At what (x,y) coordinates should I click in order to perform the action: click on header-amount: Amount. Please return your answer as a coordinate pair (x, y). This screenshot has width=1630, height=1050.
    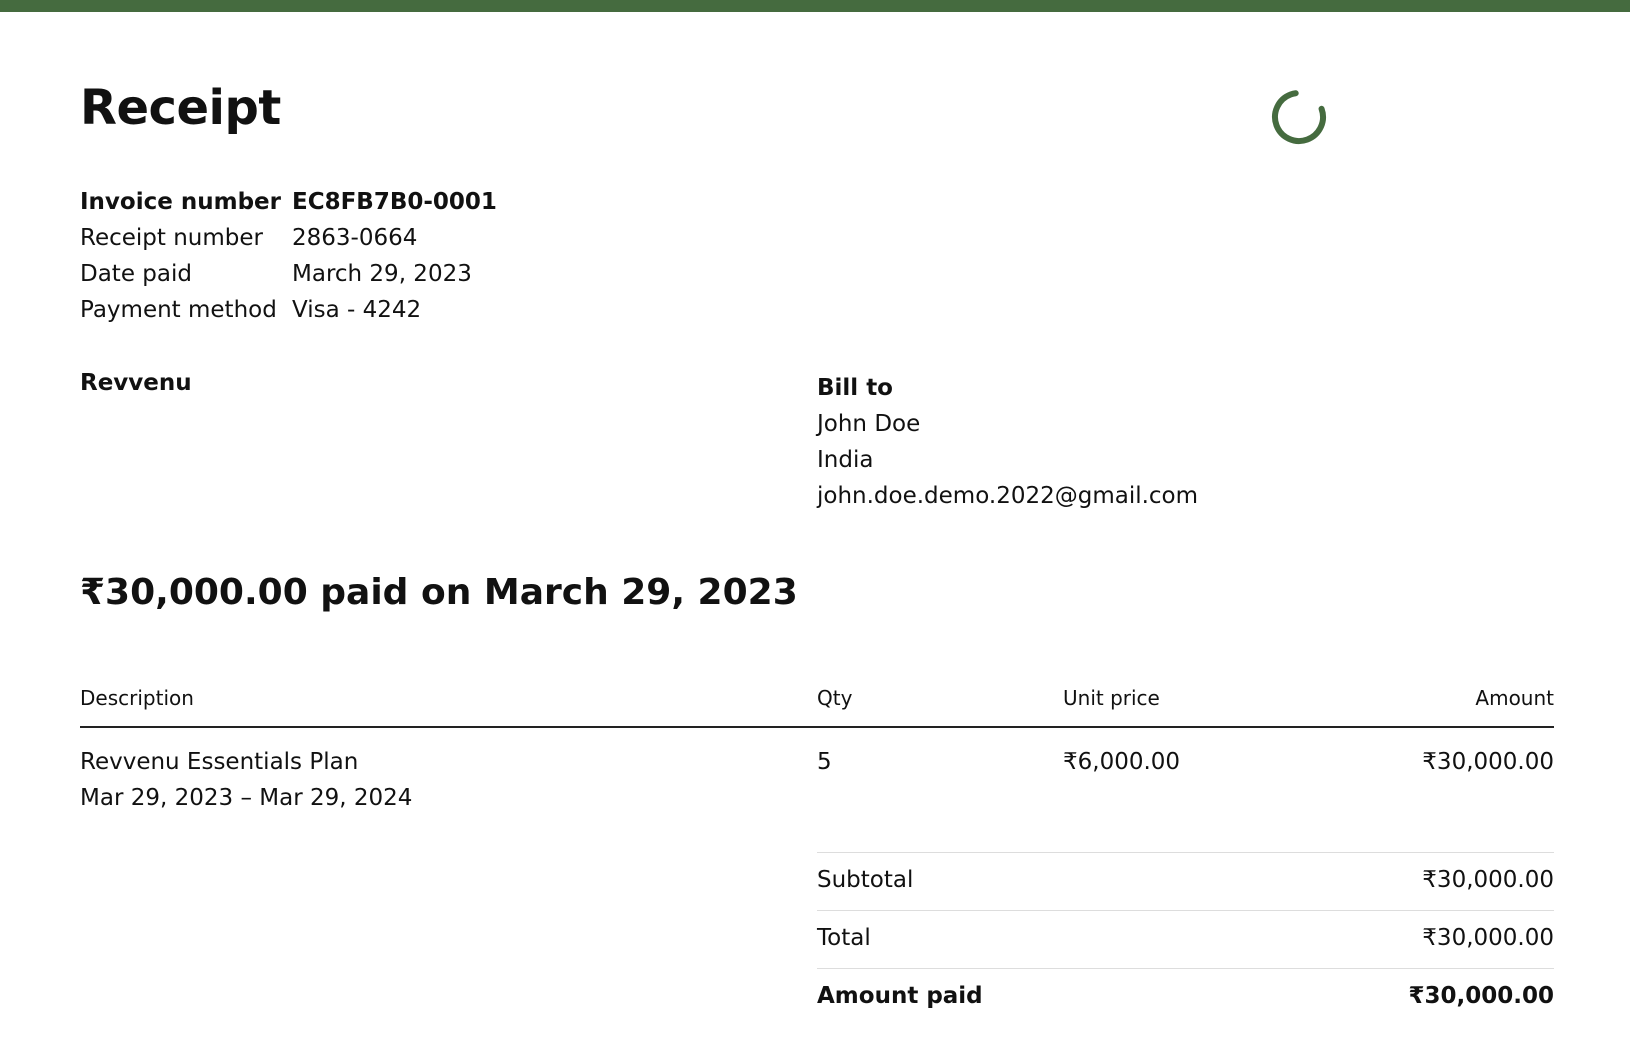
    Looking at the image, I should click on (1514, 698).